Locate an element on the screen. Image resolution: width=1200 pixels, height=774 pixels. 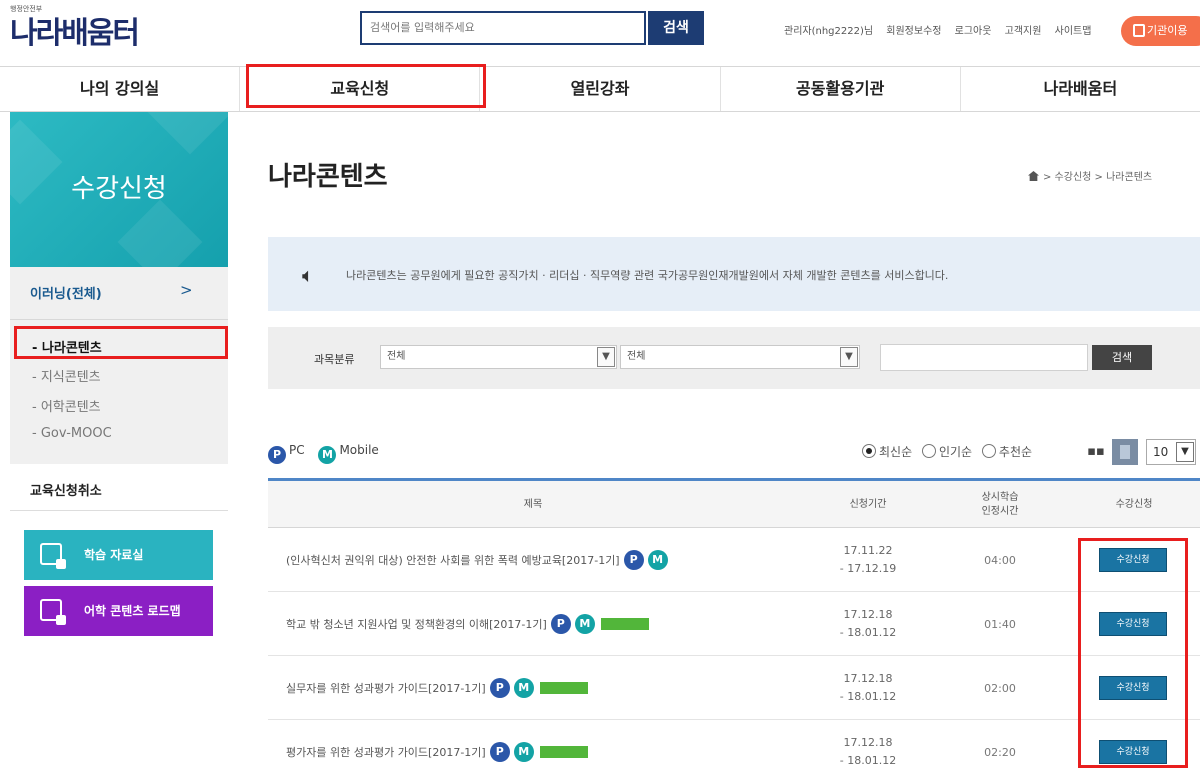
util-support: 고객지원 is located at coordinates (1023, 31).